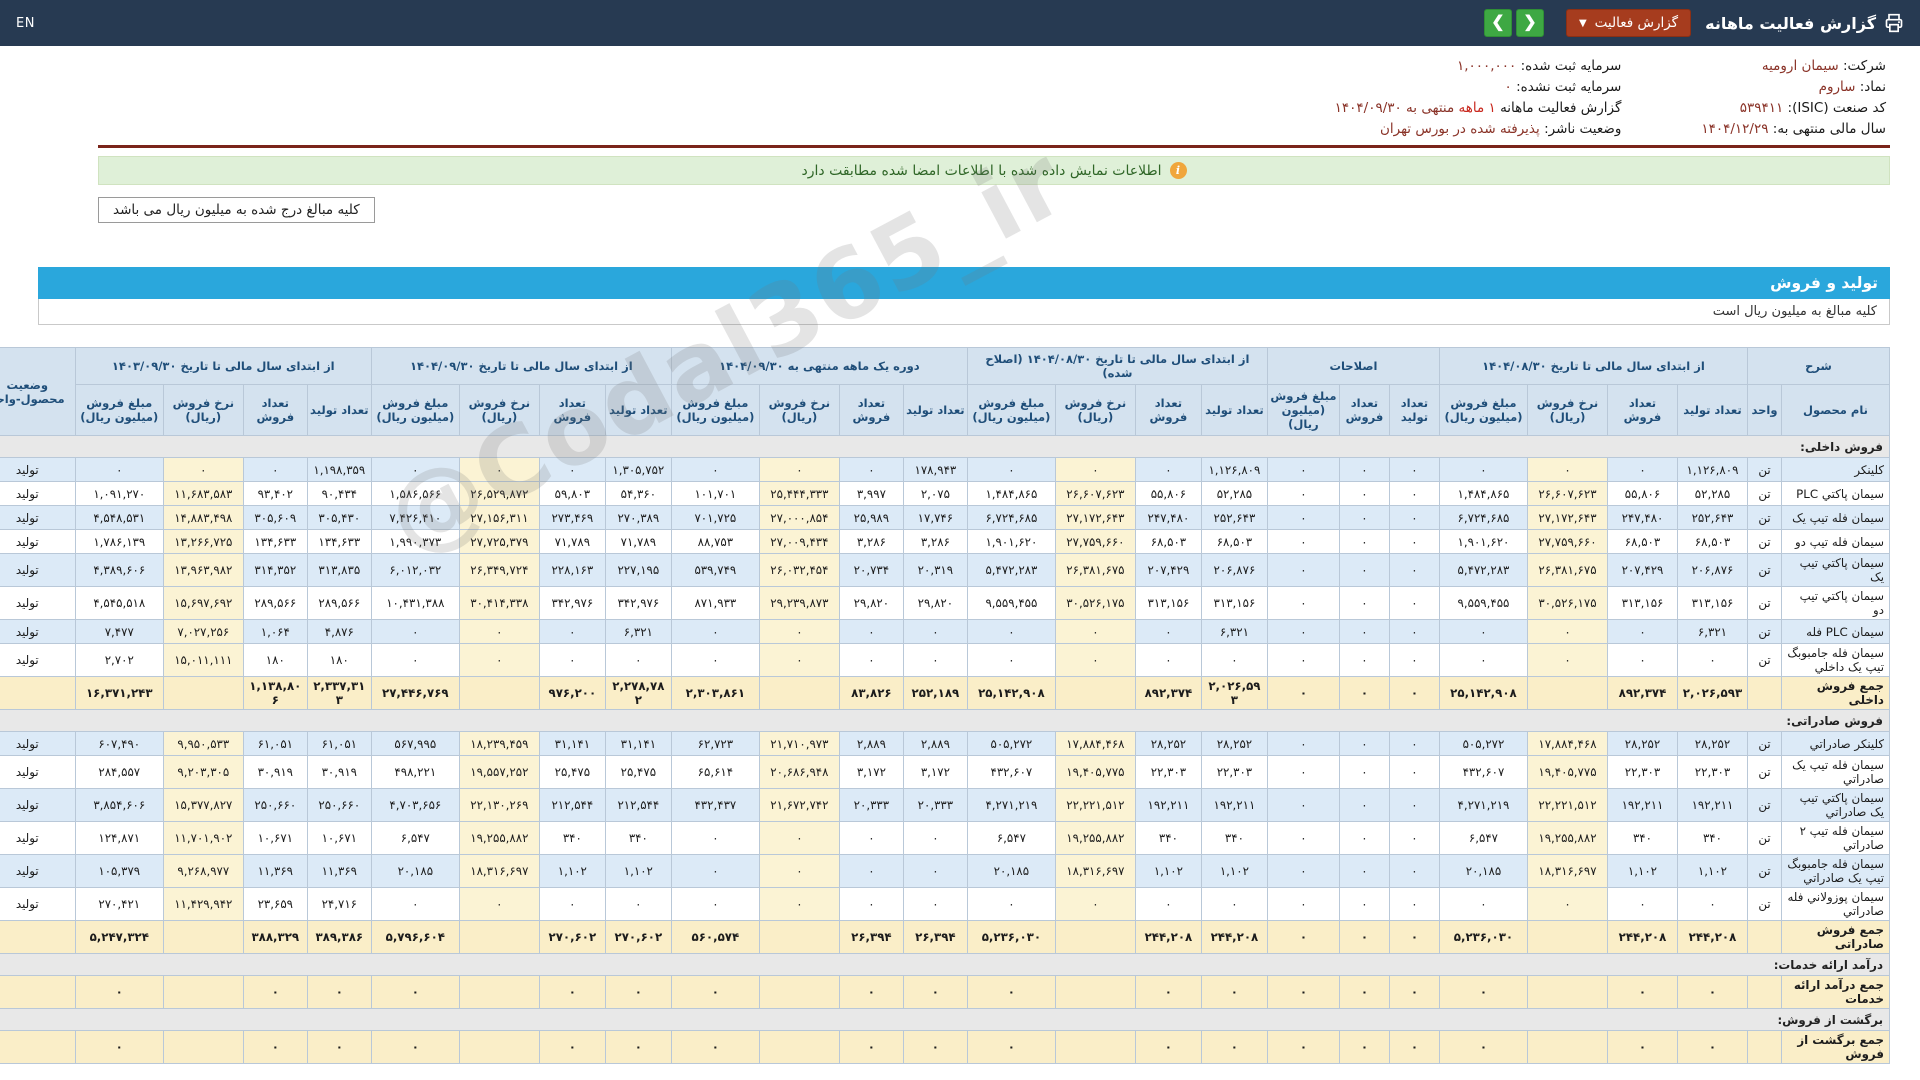 This screenshot has height=1080, width=1920. Describe the element at coordinates (1011, 743) in the screenshot. I see `value-cell: ۵۰۵,۲۷۲` at that location.